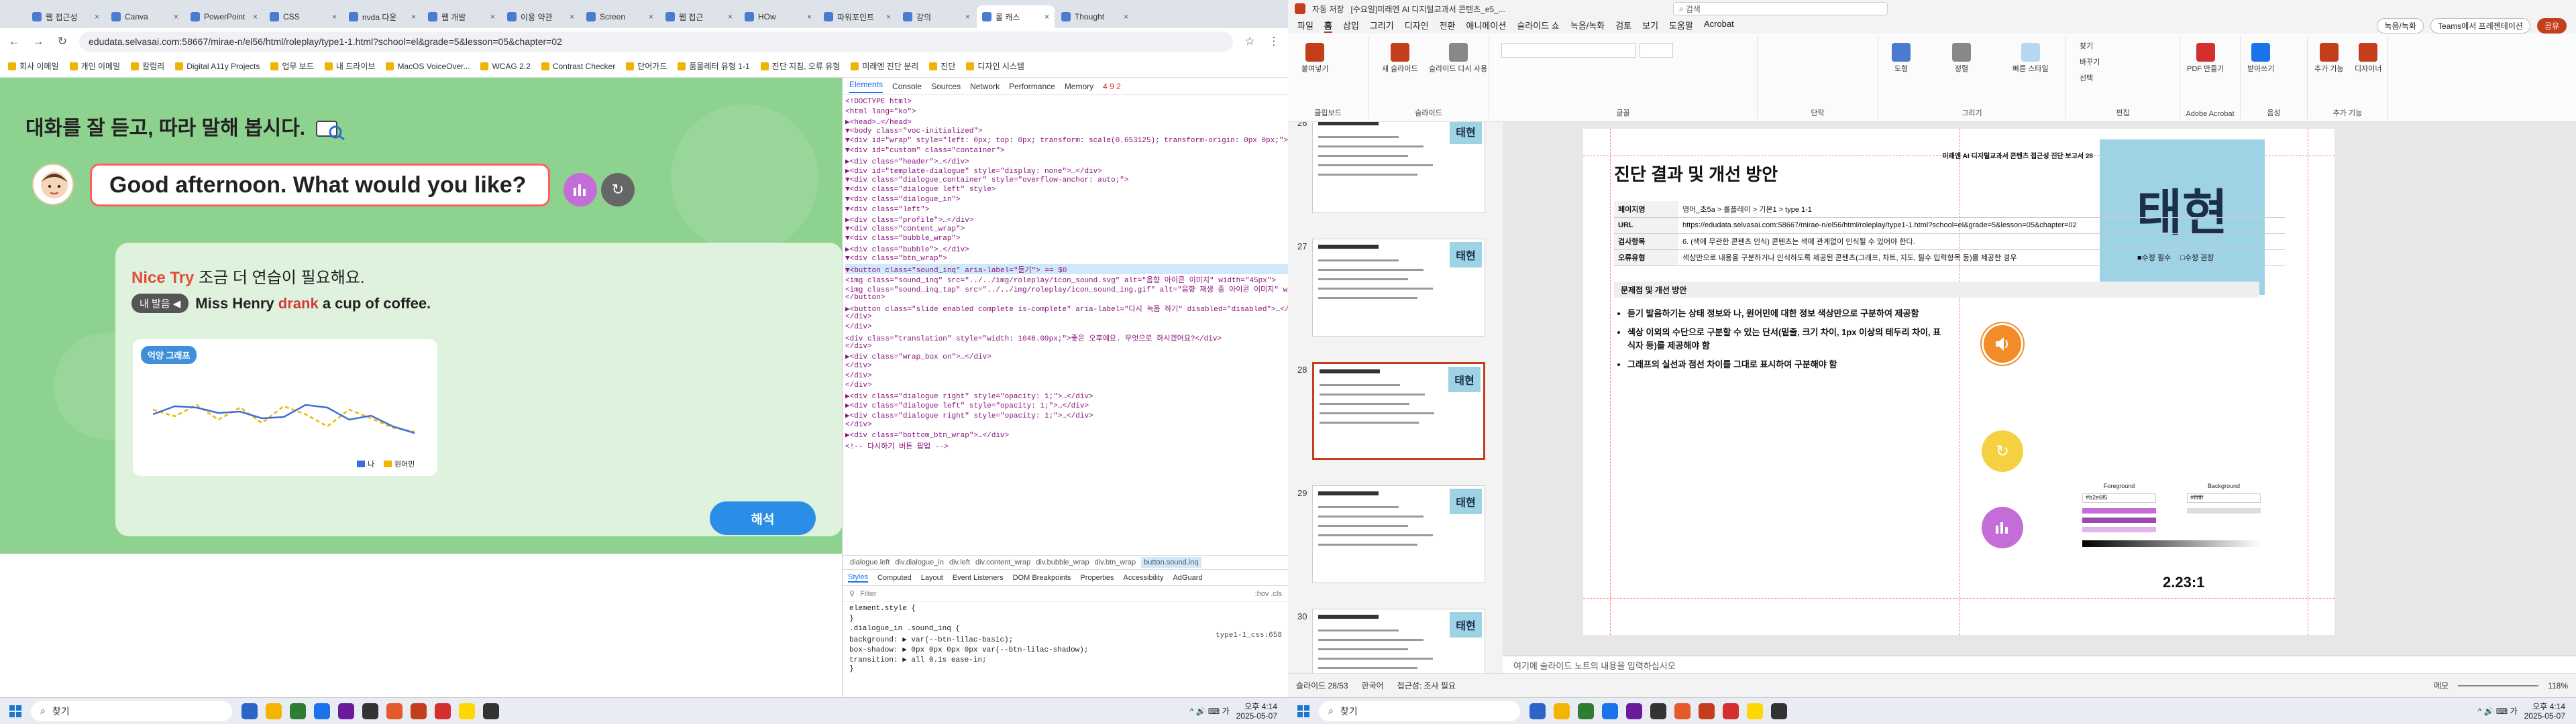 This screenshot has height=724, width=2576. I want to click on ppt-search-input: ⌕ 검색, so click(1780, 8).